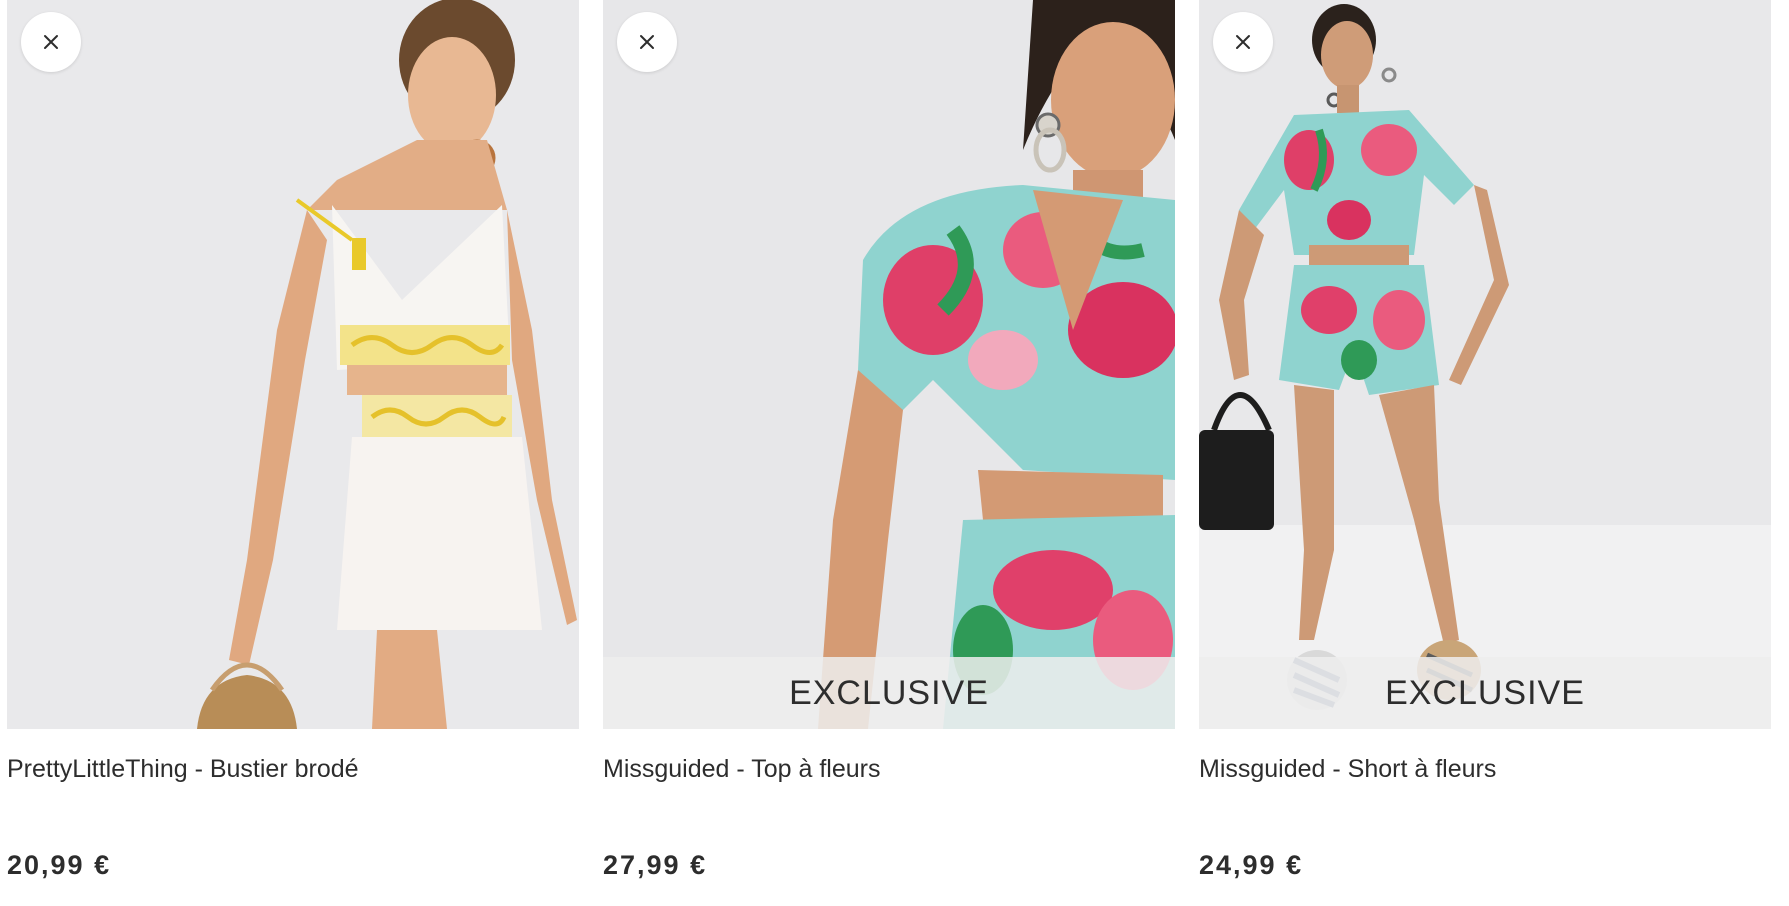  What do you see at coordinates (1251, 865) in the screenshot?
I see `product-price: 24,99 €` at bounding box center [1251, 865].